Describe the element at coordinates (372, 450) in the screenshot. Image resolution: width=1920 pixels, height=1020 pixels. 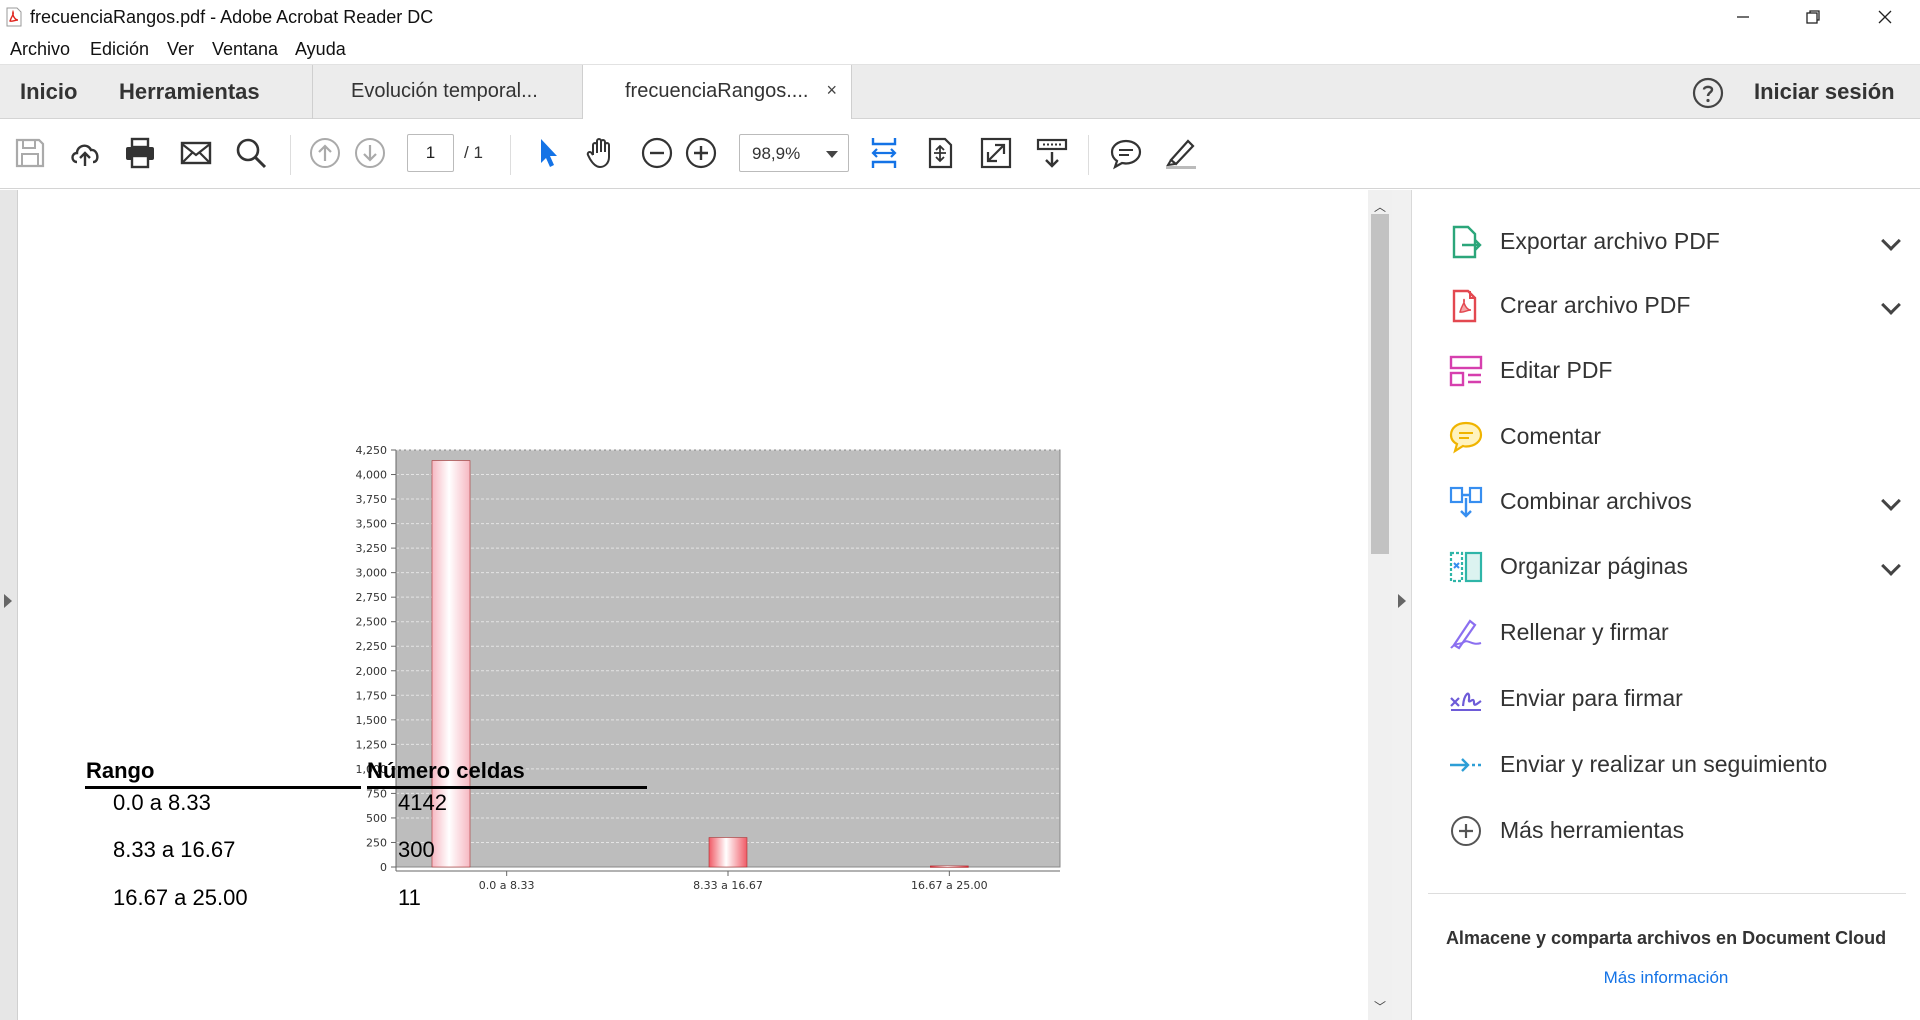
I see `y-tick-label: 4,250` at that location.